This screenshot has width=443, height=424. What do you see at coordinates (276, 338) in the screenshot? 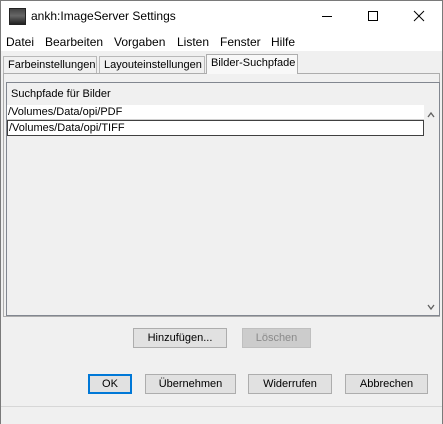
I see `delete-path-button: Löschen` at bounding box center [276, 338].